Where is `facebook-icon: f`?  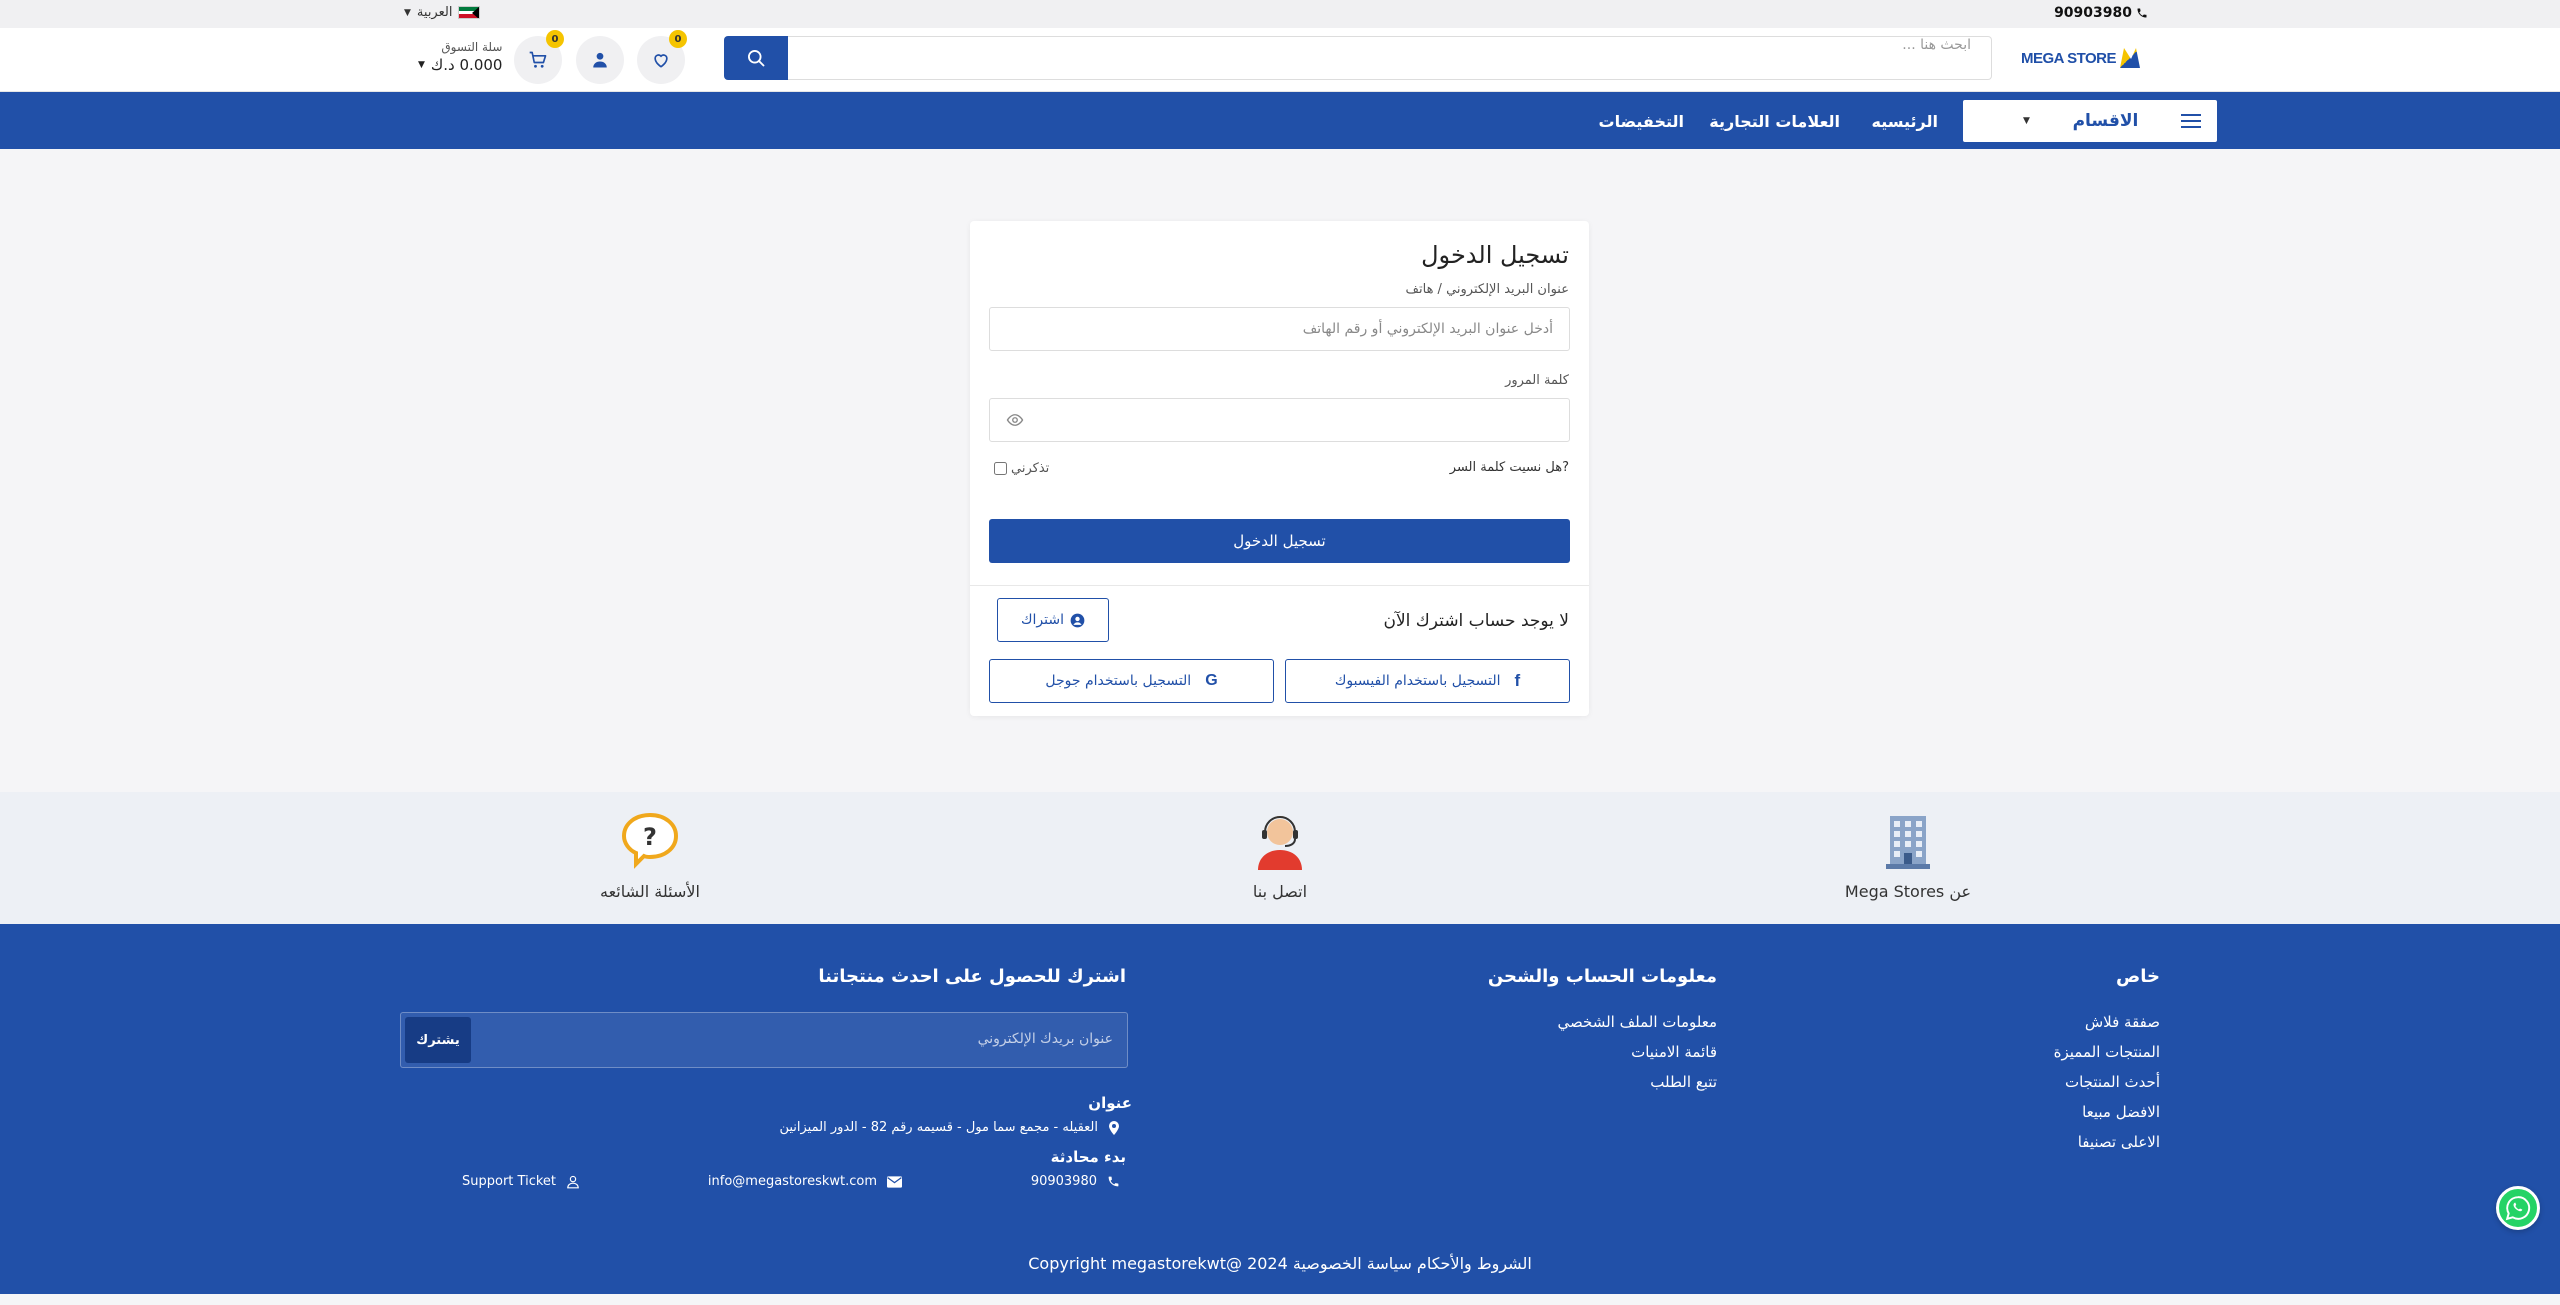
facebook-icon: f is located at coordinates (1517, 680).